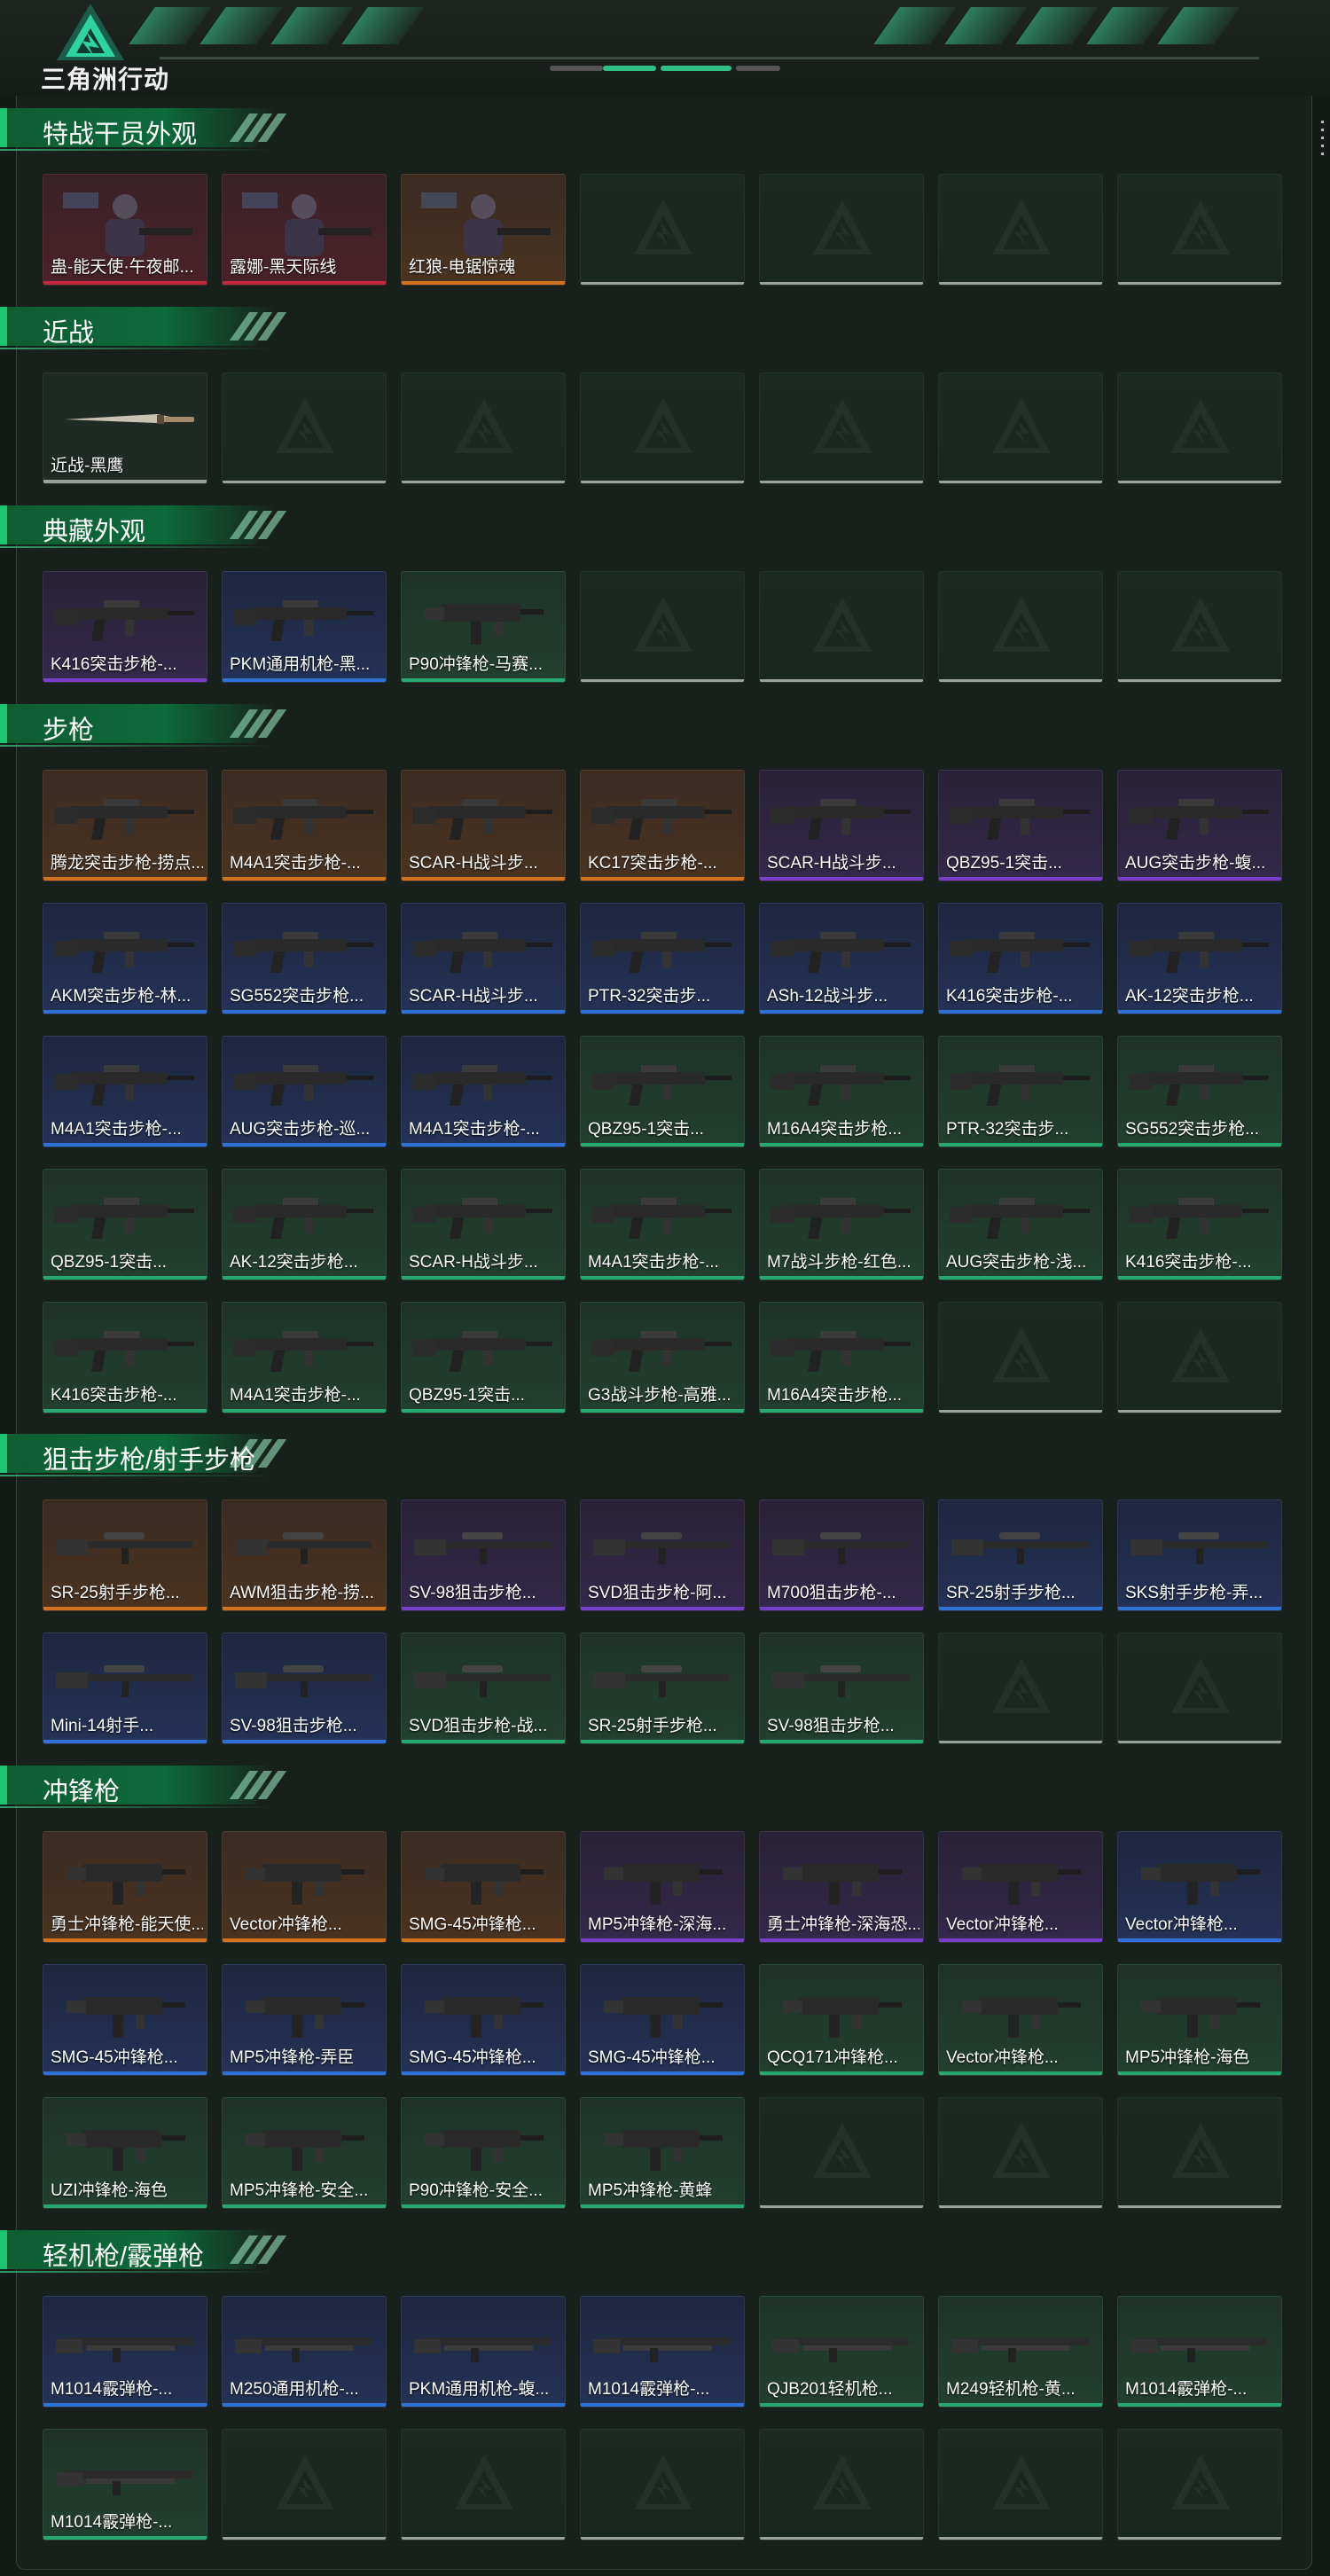 The width and height of the screenshot is (1330, 2576). What do you see at coordinates (106, 79) in the screenshot?
I see `brand-title: 三角洲行动` at bounding box center [106, 79].